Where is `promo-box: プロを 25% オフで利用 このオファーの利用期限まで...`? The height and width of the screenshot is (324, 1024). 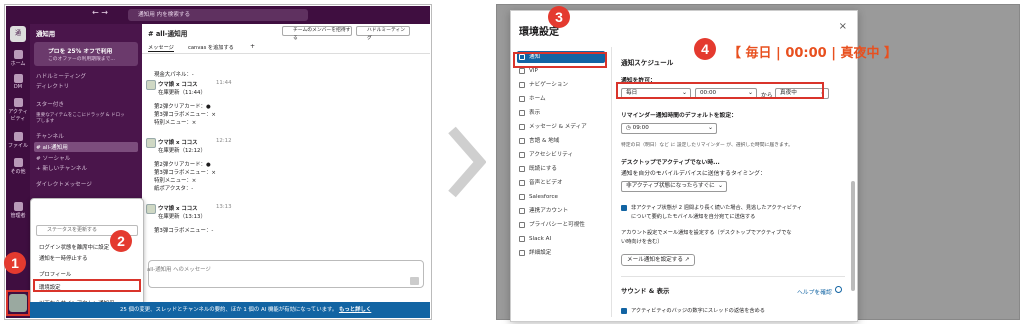 promo-box: プロを 25% オフで利用 このオファーの利用期限まで... is located at coordinates (86, 54).